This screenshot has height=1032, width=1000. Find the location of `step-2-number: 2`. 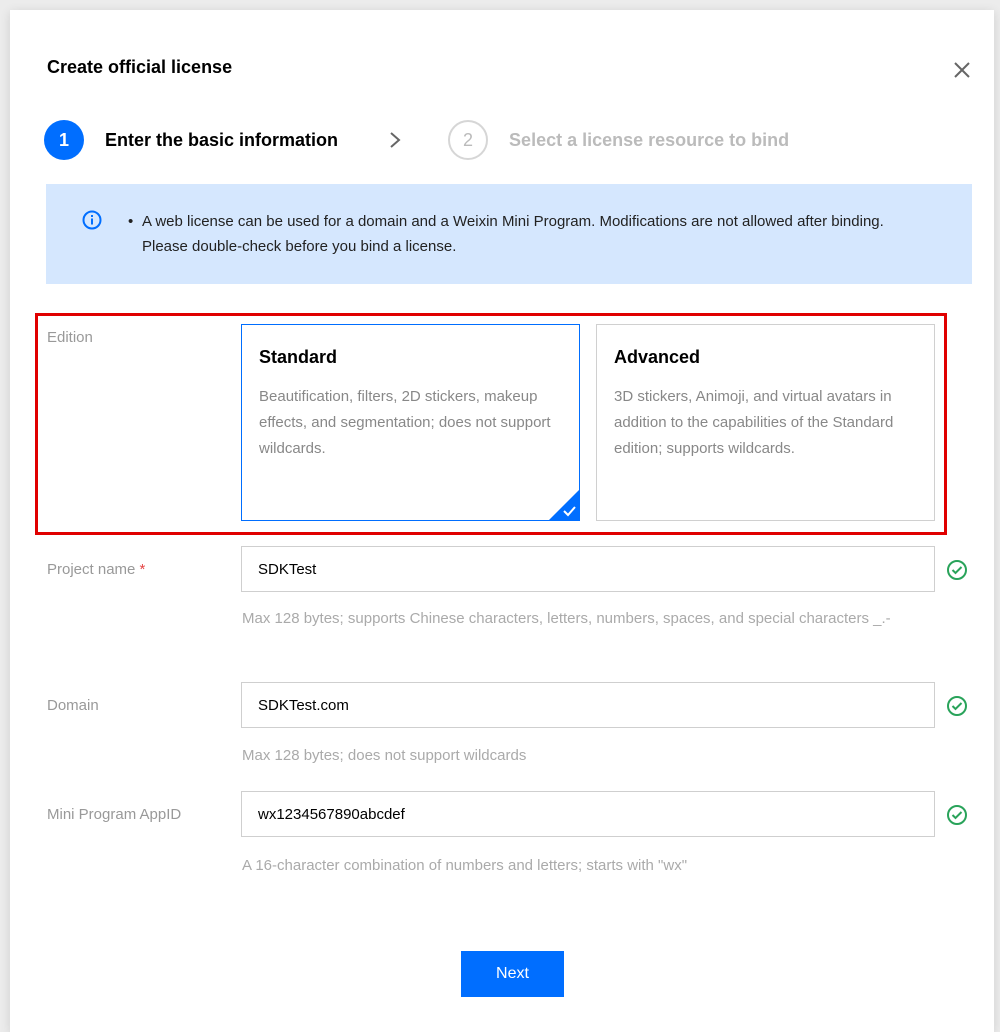

step-2-number: 2 is located at coordinates (468, 140).